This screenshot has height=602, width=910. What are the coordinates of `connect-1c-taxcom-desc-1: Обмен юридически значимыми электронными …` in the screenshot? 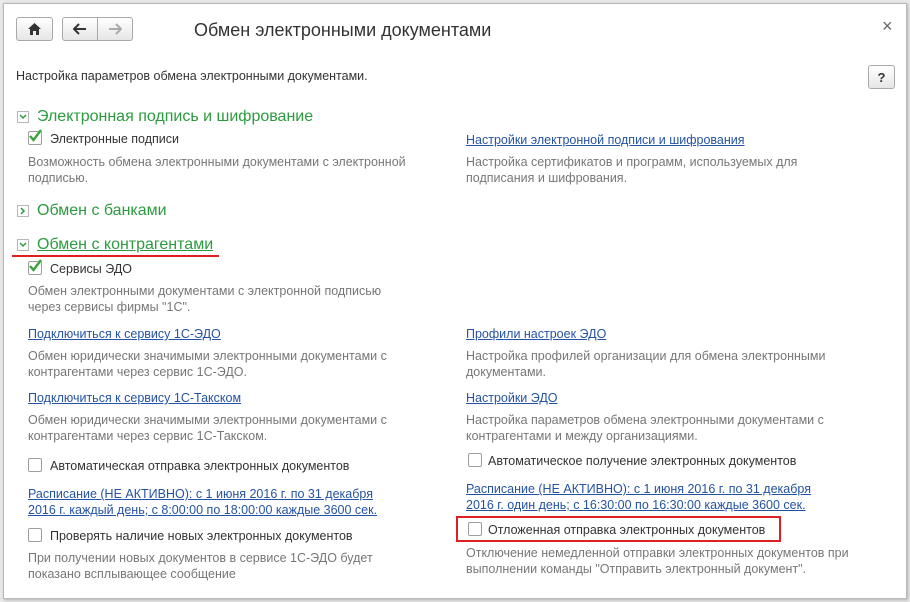 It's located at (207, 420).